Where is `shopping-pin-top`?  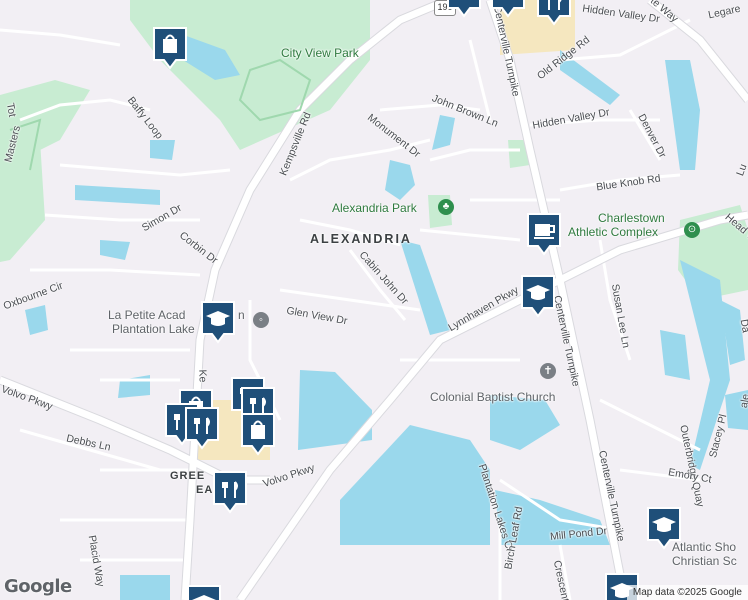 shopping-pin-top is located at coordinates (170, 48).